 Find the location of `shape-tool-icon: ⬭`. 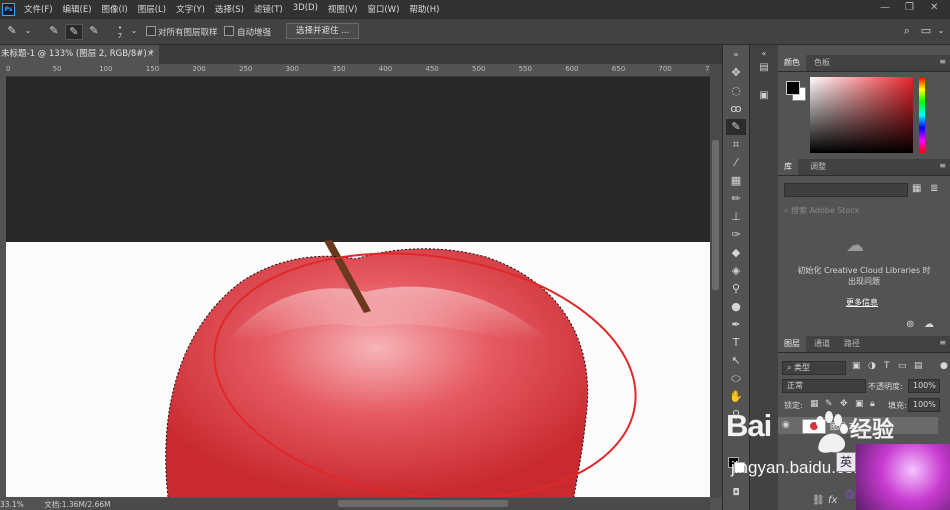

shape-tool-icon: ⬭ is located at coordinates (736, 379).